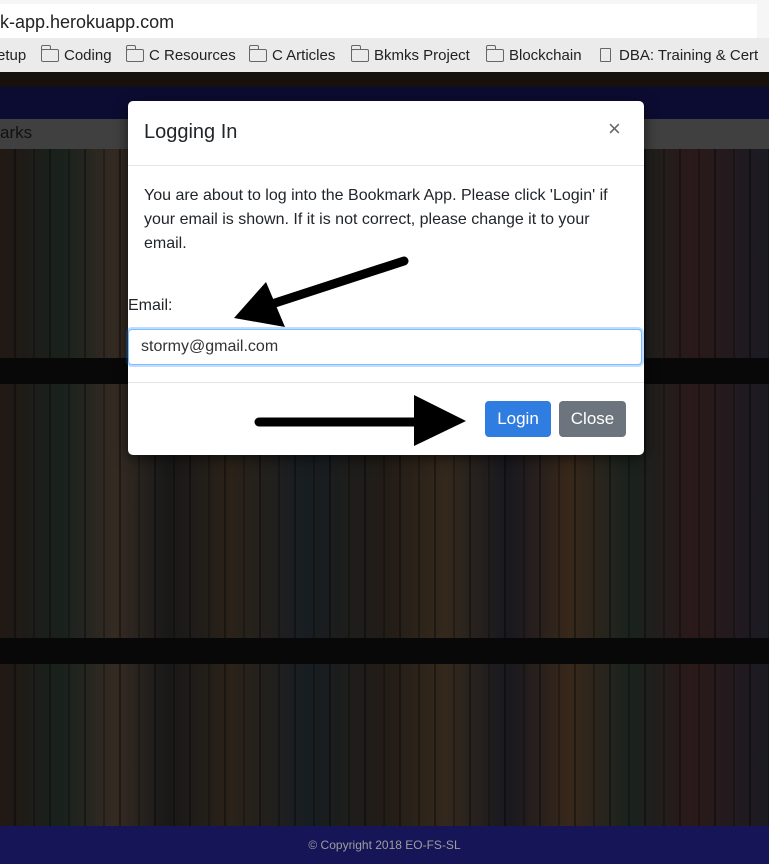 The height and width of the screenshot is (864, 769). I want to click on bookmark-label: etup, so click(13, 55).